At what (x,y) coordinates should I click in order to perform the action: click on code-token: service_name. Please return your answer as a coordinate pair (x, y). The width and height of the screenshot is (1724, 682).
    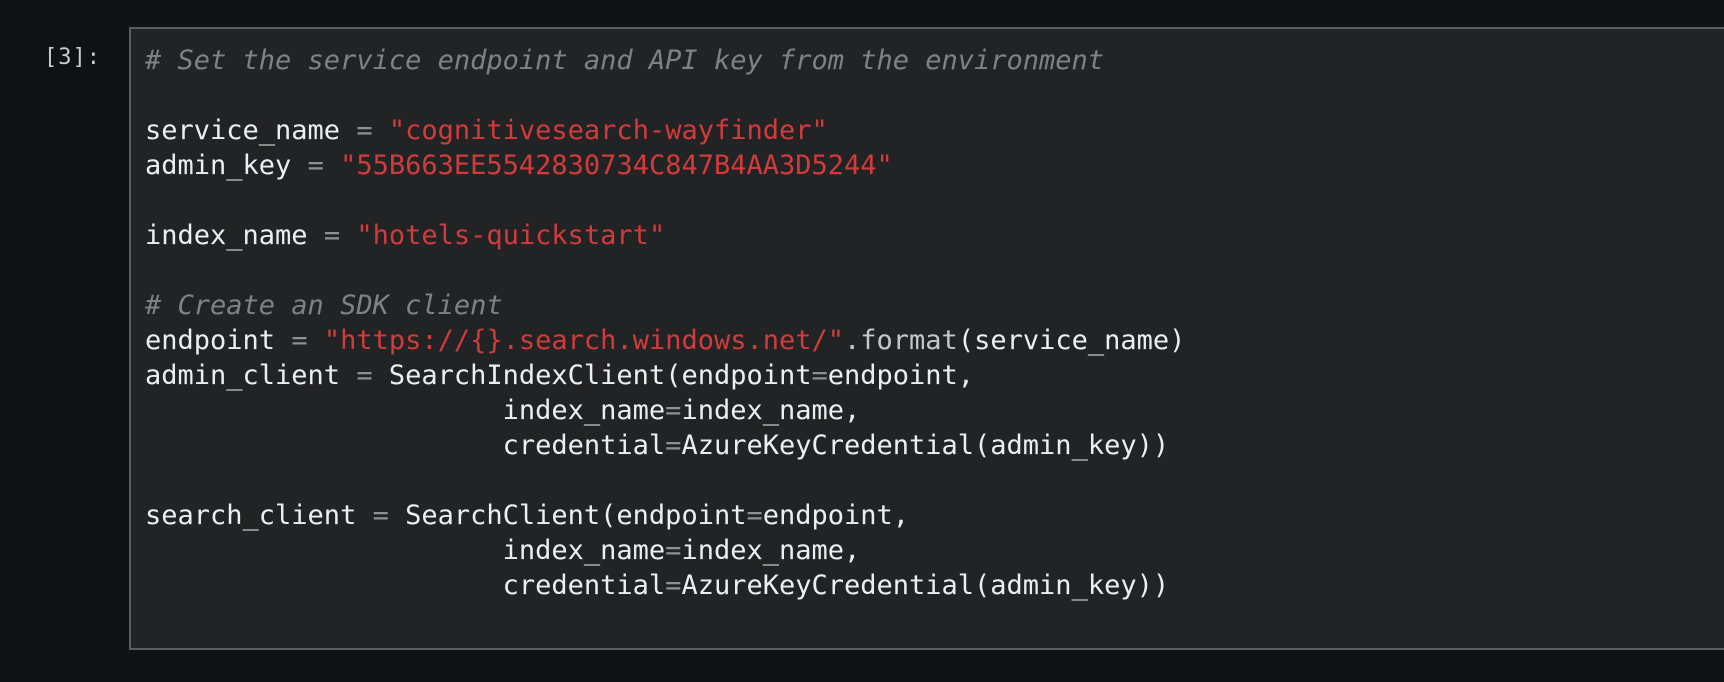
    Looking at the image, I should click on (251, 130).